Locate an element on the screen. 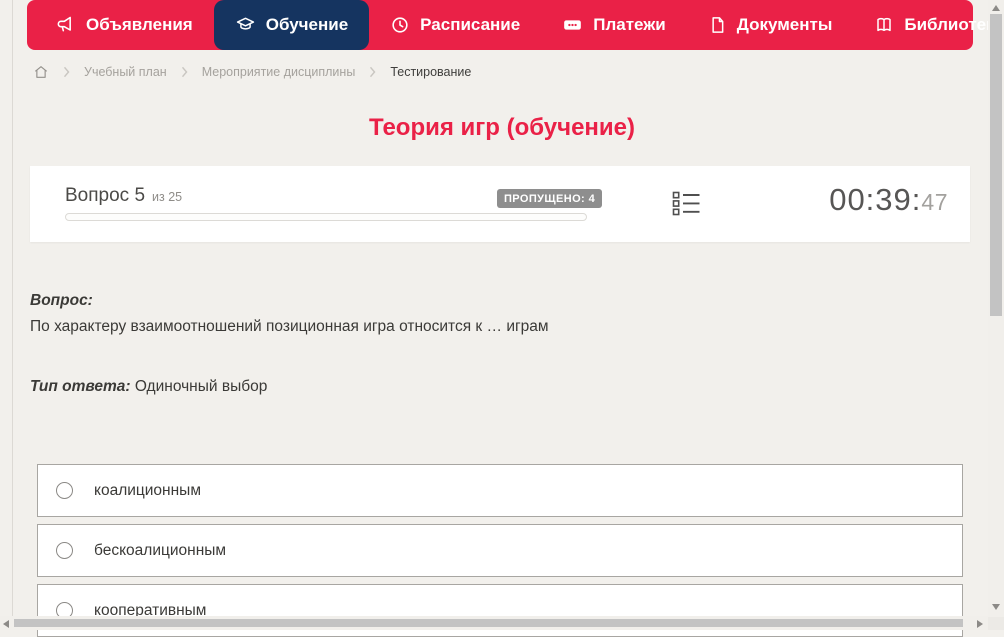 Image resolution: width=1004 pixels, height=637 pixels. timer: 00:39:47 is located at coordinates (888, 200).